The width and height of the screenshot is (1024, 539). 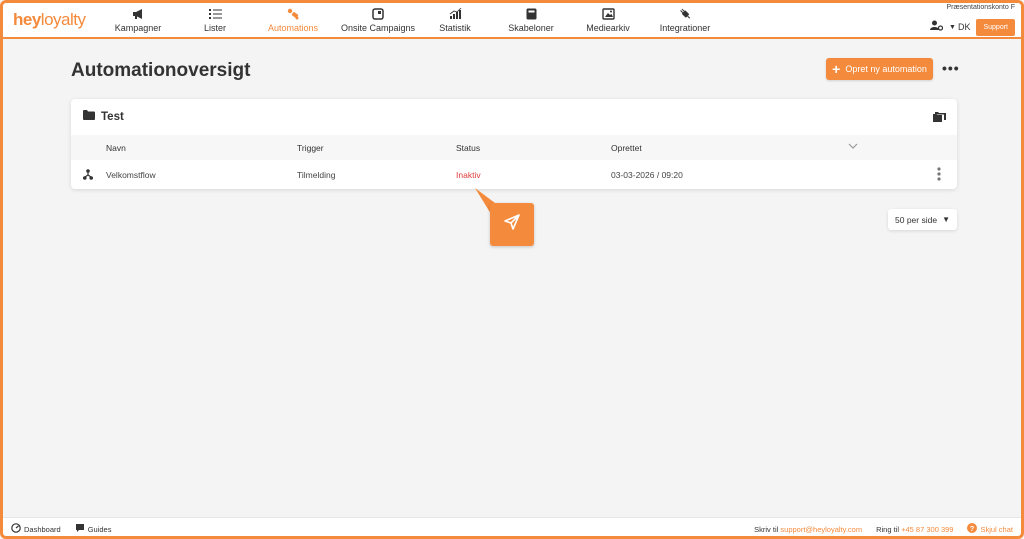 I want to click on folder-icon, so click(x=89, y=116).